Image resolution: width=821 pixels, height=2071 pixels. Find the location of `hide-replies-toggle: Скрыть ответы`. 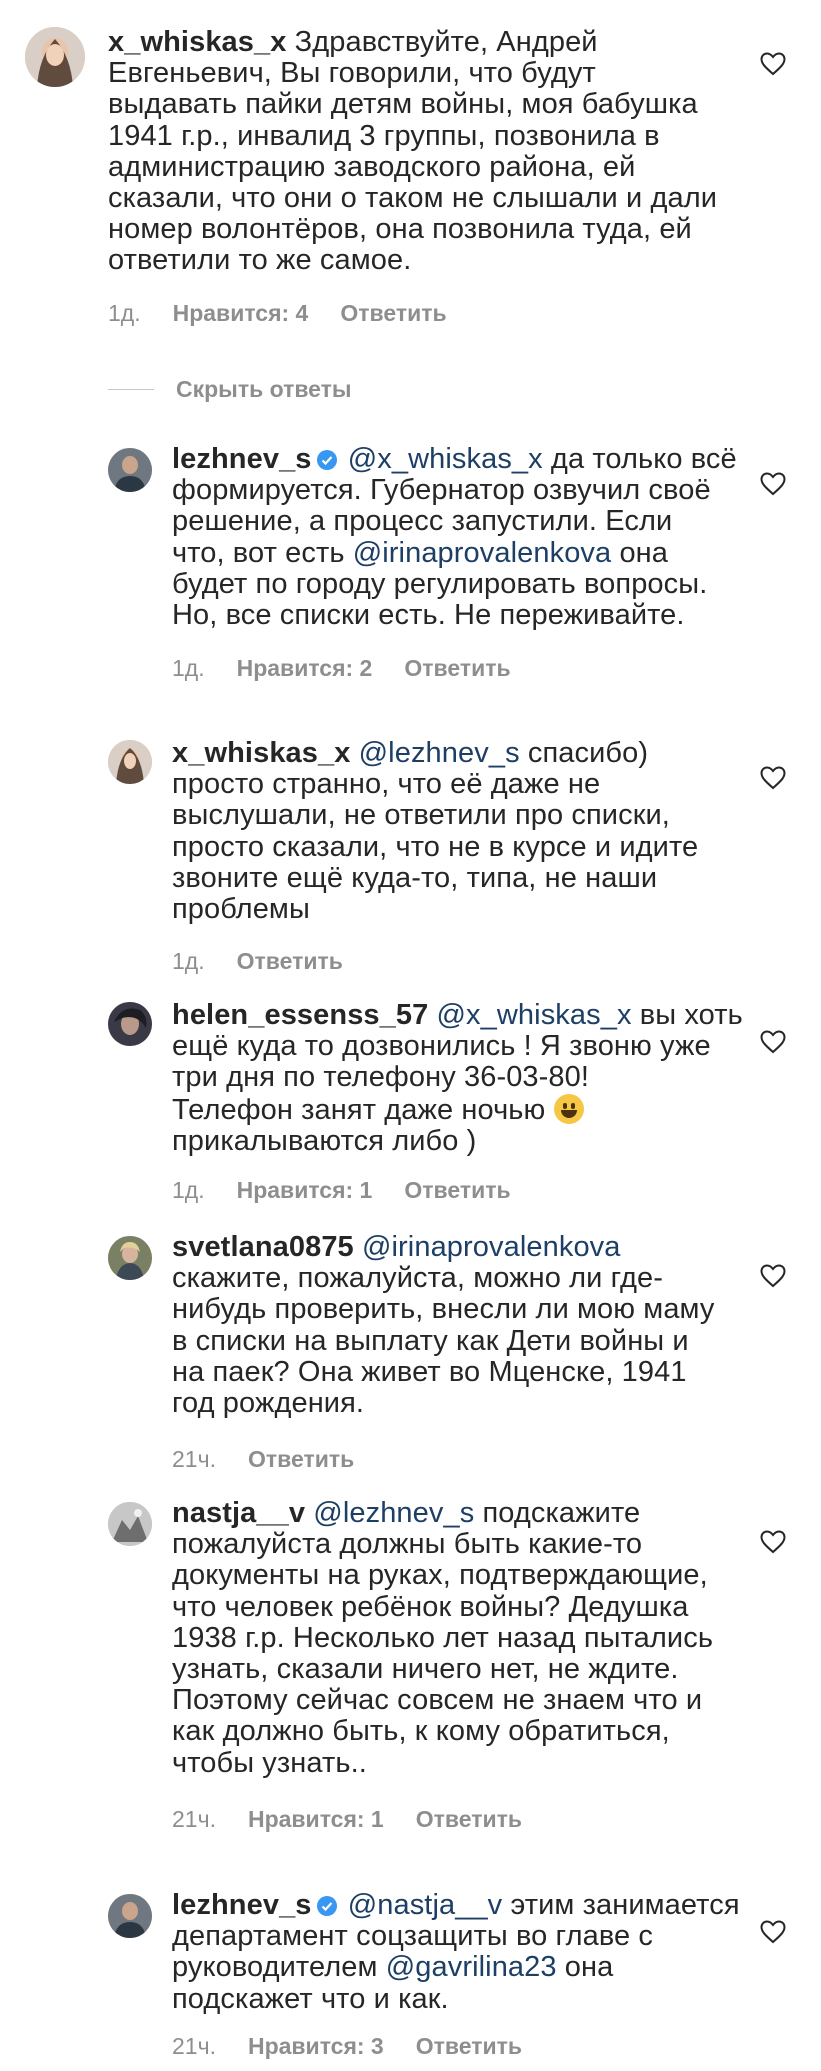

hide-replies-toggle: Скрыть ответы is located at coordinates (230, 389).